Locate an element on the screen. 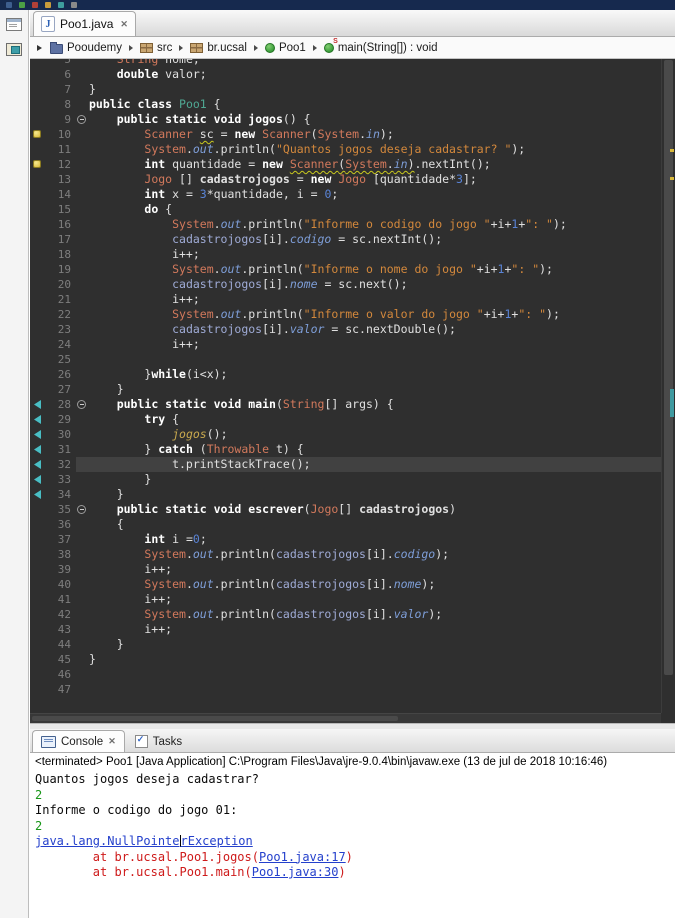  code-line: 25 is located at coordinates (345, 359).